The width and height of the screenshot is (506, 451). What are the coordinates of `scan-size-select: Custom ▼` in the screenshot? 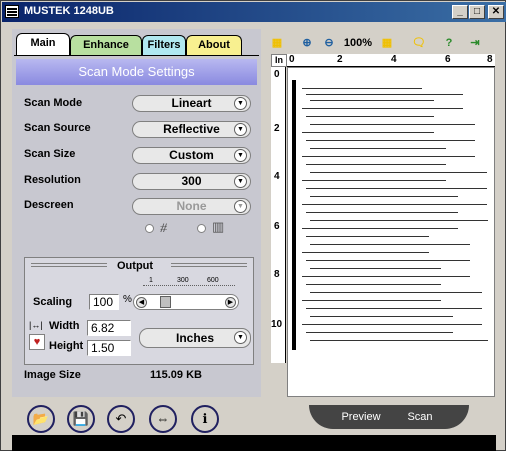 It's located at (191, 155).